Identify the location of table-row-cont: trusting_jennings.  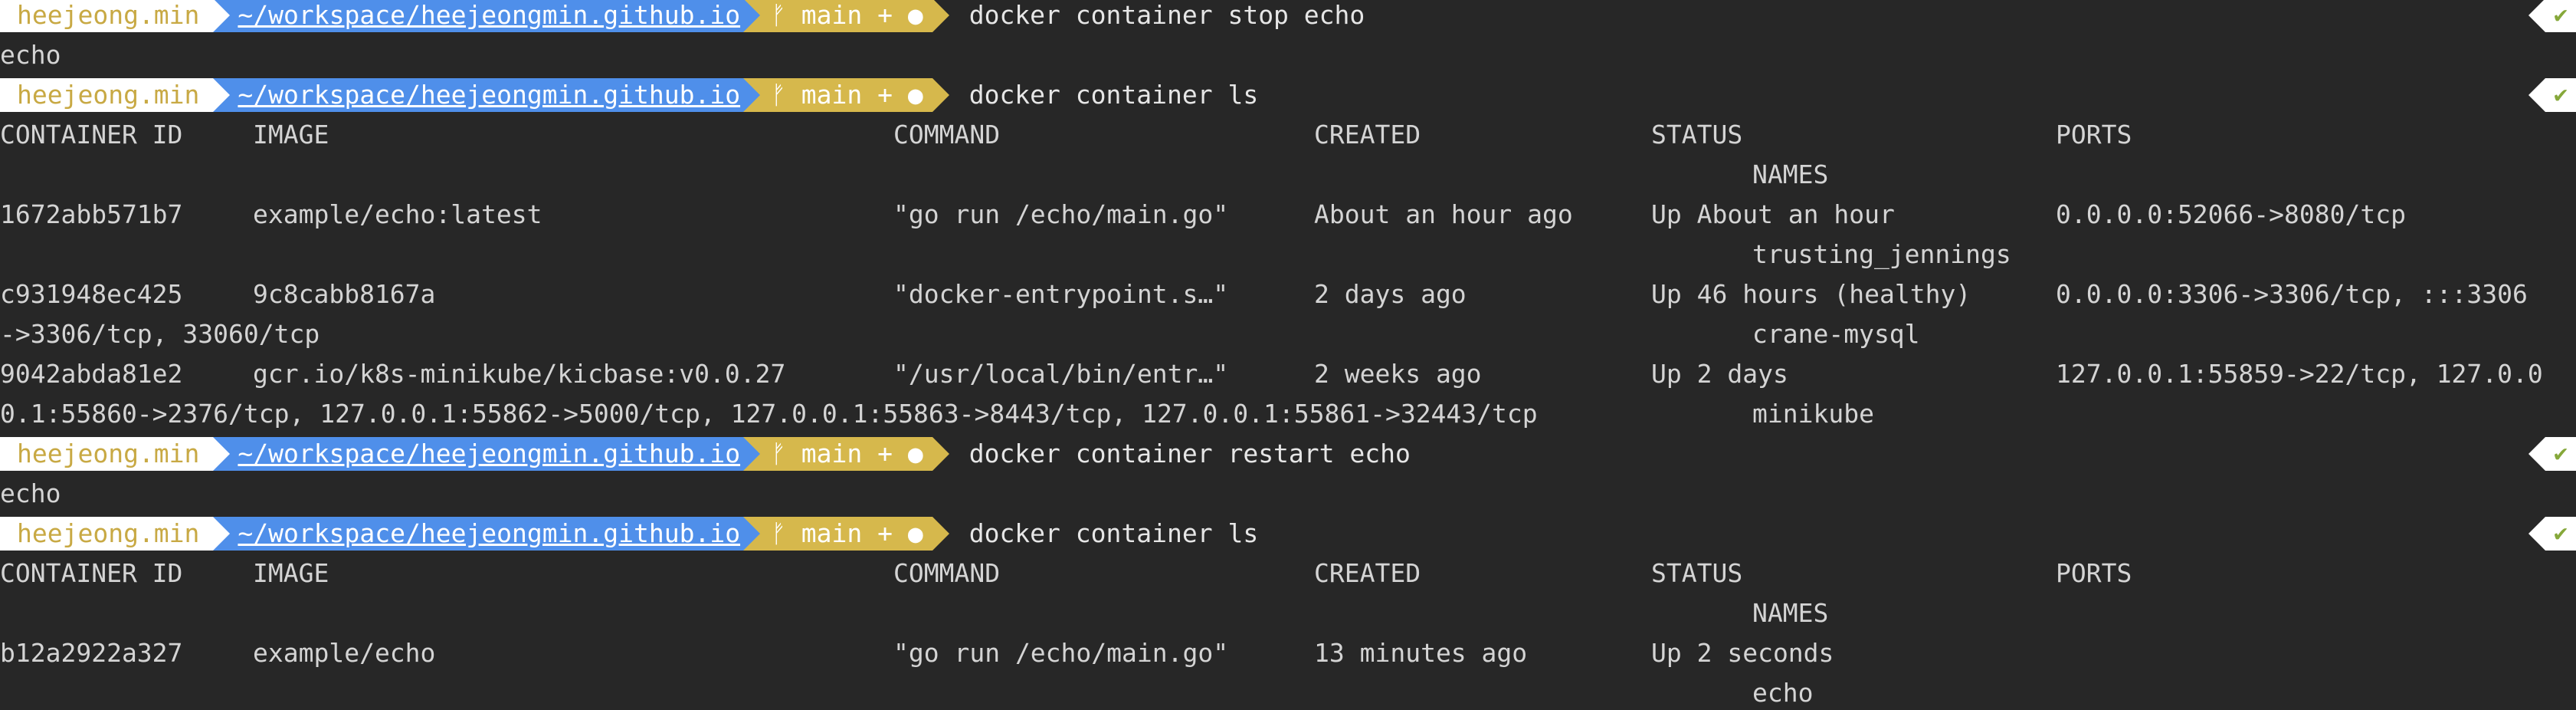
(1288, 254).